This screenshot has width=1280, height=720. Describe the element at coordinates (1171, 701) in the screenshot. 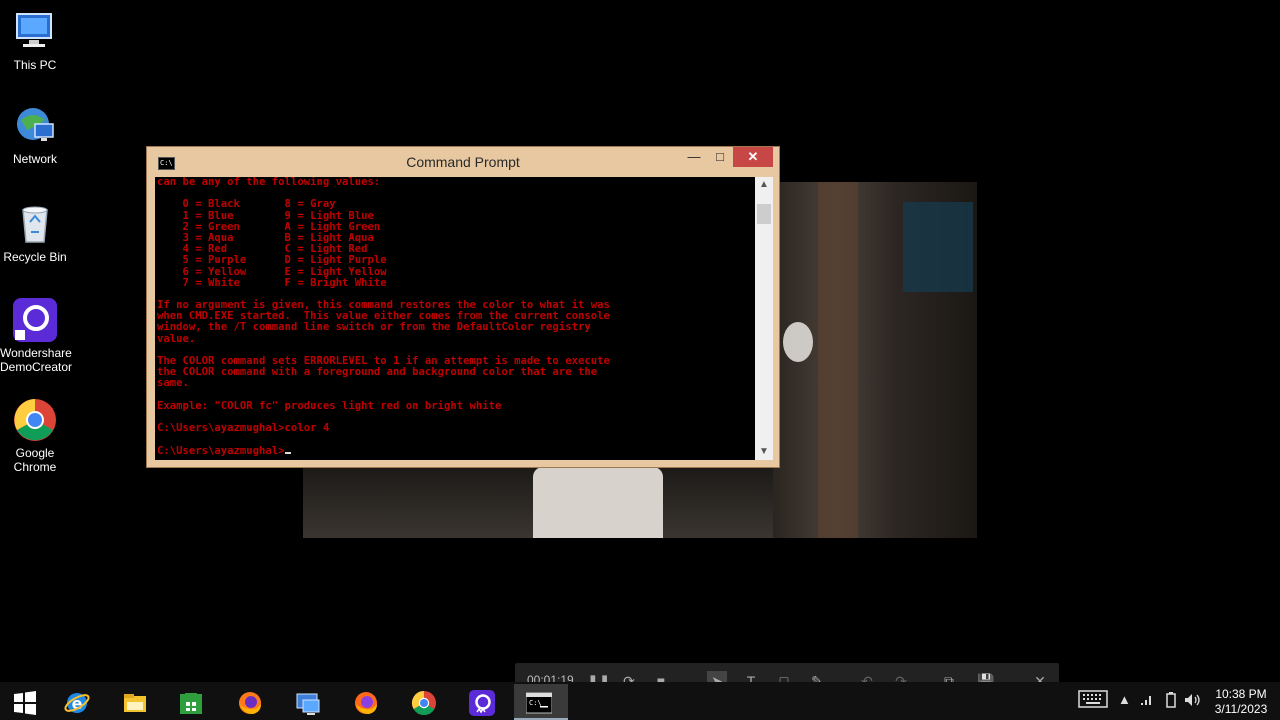

I see `battery-icon` at that location.